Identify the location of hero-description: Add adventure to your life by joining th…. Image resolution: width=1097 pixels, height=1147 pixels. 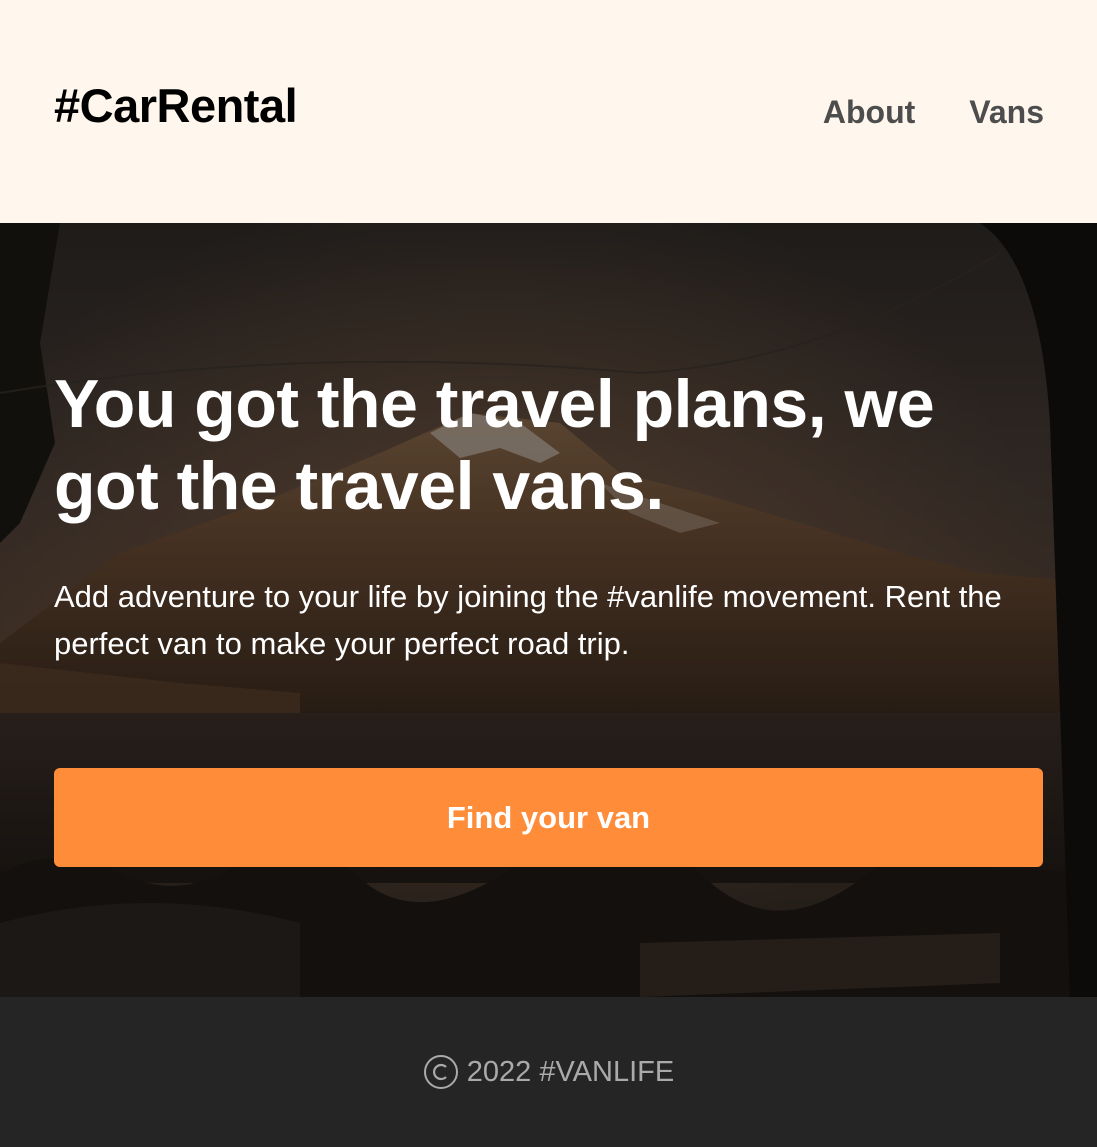
(528, 620).